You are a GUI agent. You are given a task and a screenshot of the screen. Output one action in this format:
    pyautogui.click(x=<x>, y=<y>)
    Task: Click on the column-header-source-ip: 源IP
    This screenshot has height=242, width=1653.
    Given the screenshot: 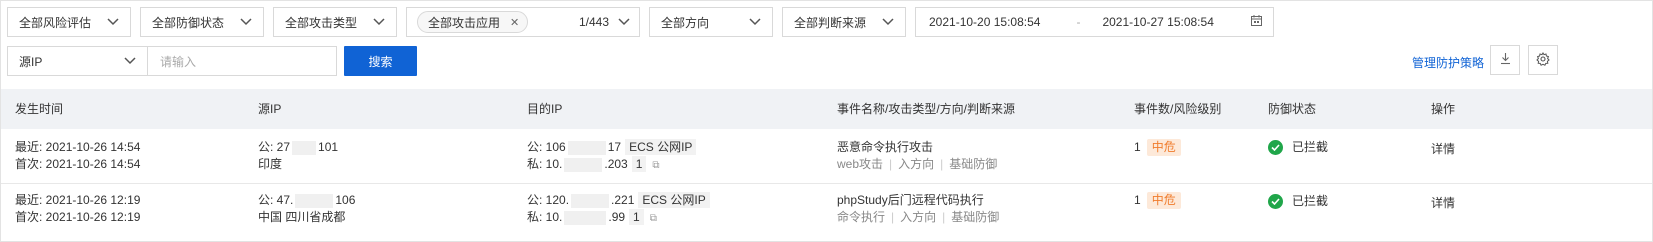 What is the action you would take?
    pyautogui.click(x=270, y=109)
    